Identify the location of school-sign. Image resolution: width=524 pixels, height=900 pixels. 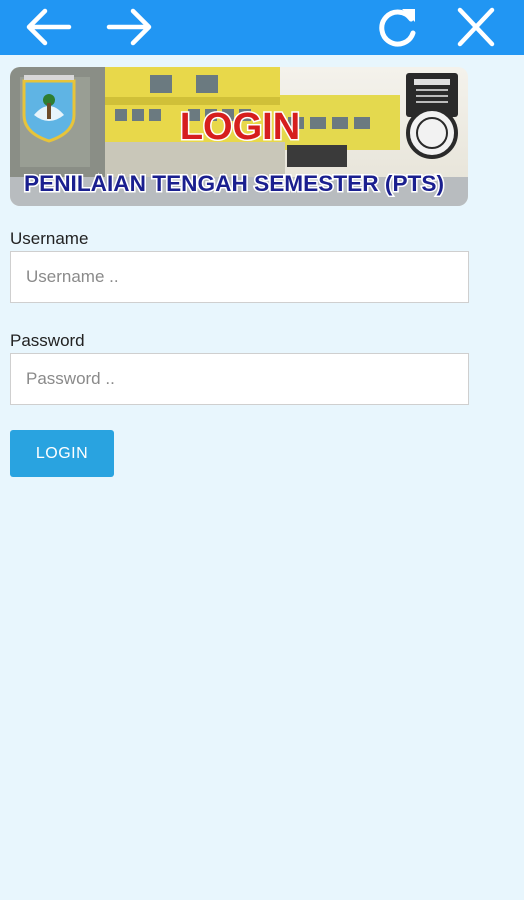
(317, 156).